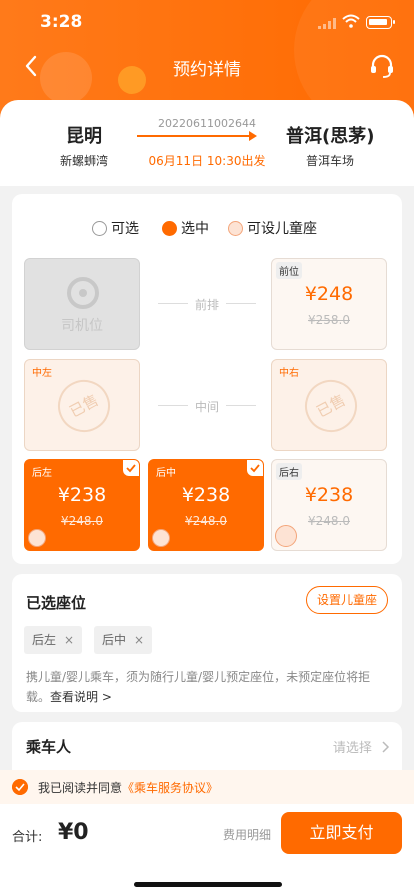  What do you see at coordinates (61, 22) in the screenshot?
I see `status-time: 3:28` at bounding box center [61, 22].